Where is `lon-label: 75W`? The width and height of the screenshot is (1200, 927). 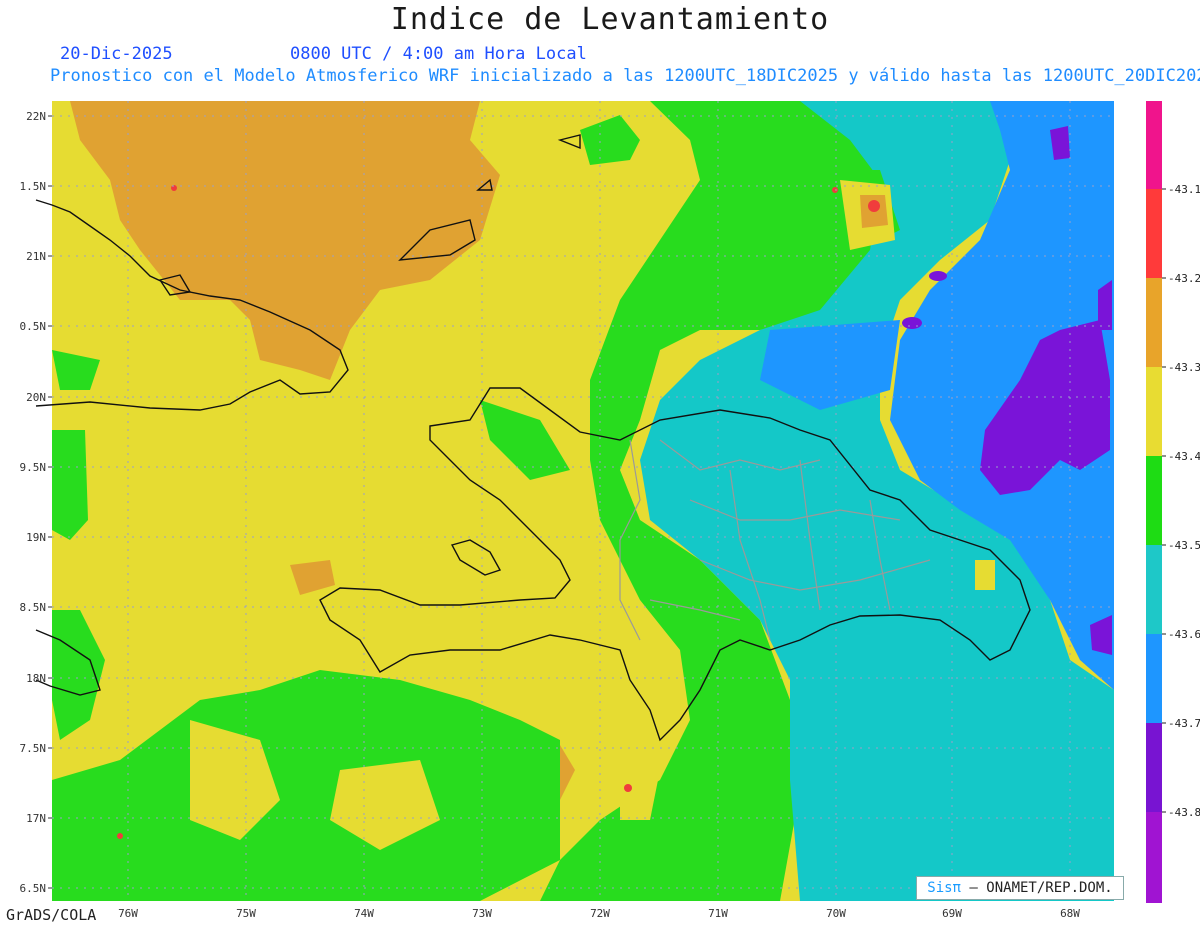
lon-label: 75W is located at coordinates (246, 913).